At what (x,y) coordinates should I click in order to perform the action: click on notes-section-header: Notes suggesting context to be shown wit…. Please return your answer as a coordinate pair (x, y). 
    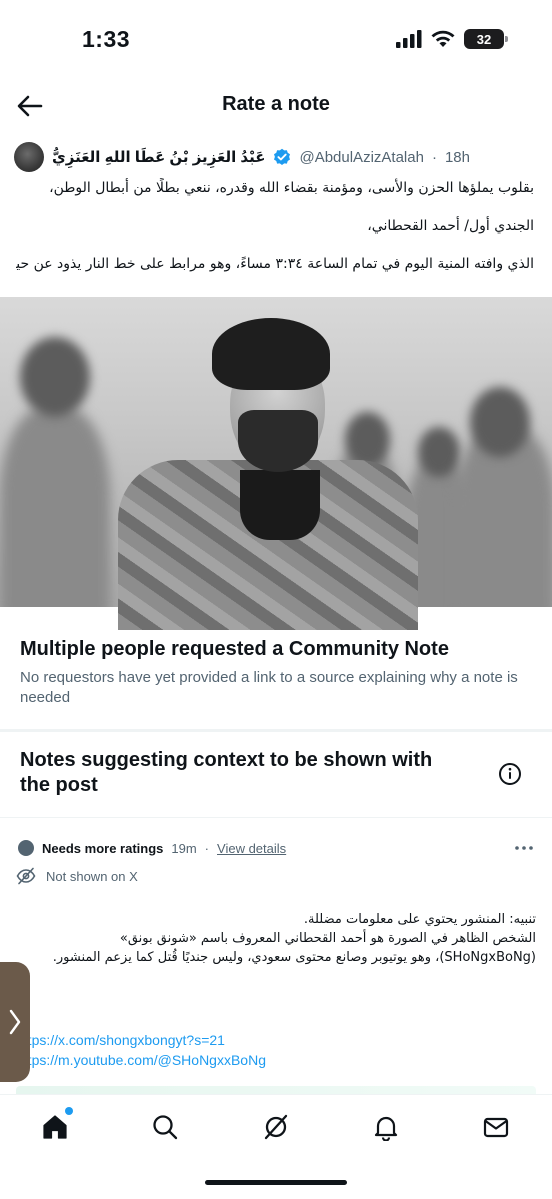
    Looking at the image, I should click on (276, 775).